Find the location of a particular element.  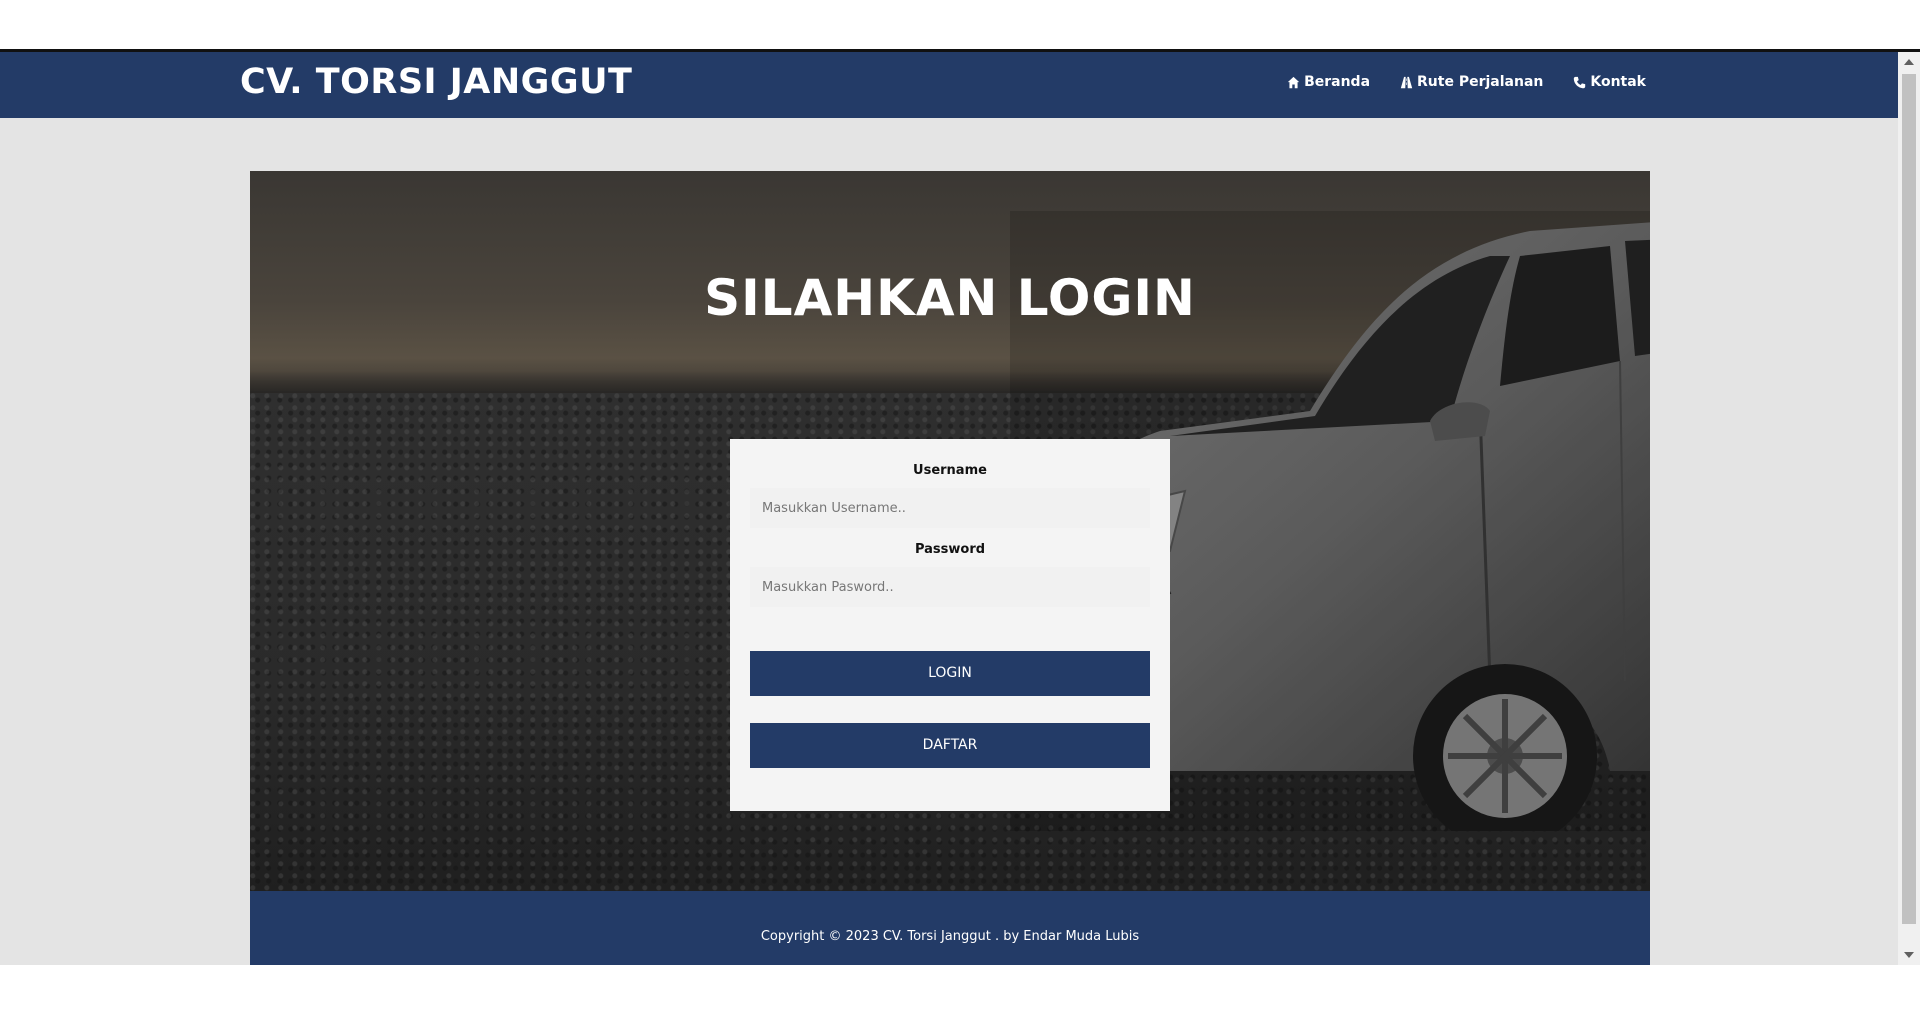

login-button: LOGIN is located at coordinates (950, 673).